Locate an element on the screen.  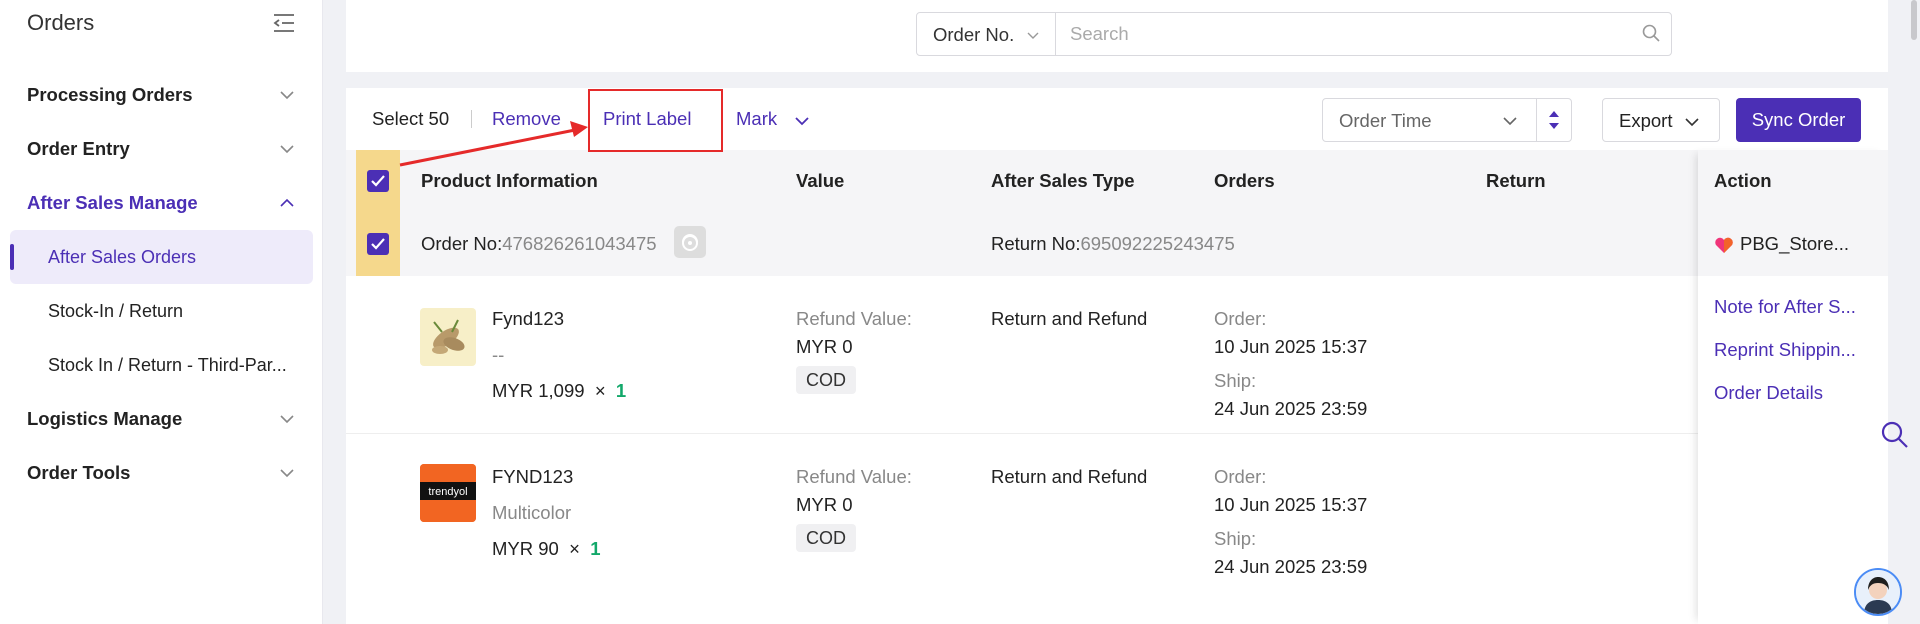
floating-search-icon is located at coordinates (1895, 435).